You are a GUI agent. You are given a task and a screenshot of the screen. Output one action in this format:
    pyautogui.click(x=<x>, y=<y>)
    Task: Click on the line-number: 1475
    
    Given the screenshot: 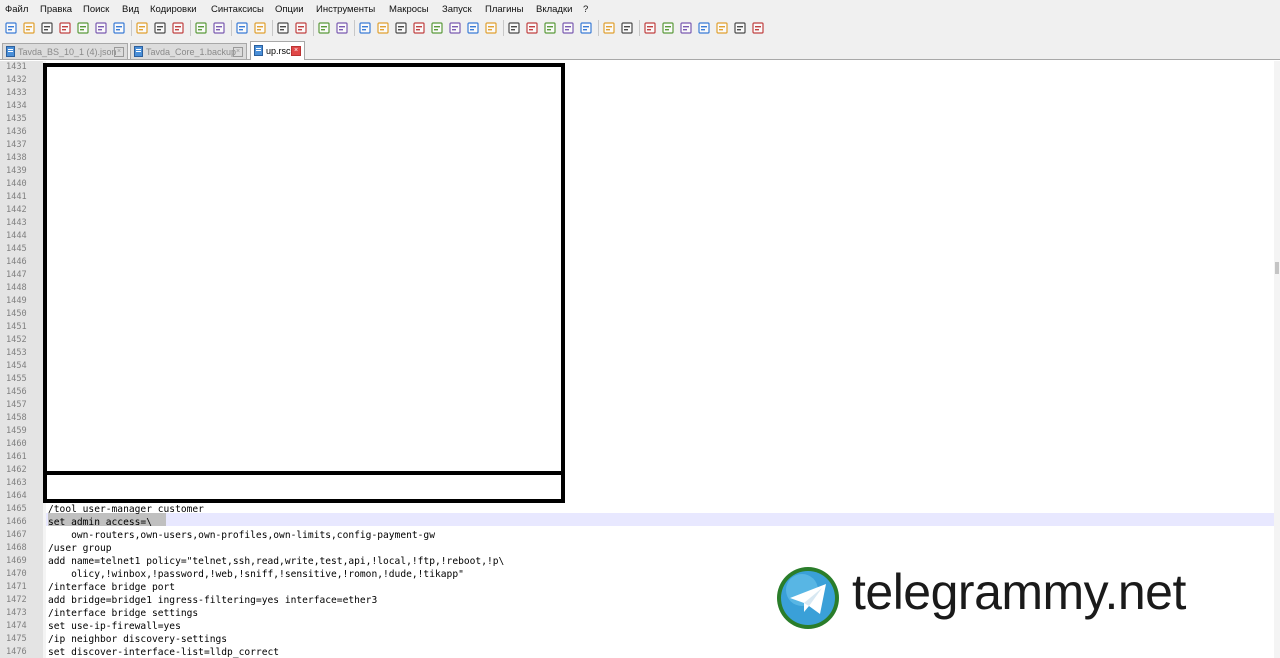 What is the action you would take?
    pyautogui.click(x=16, y=639)
    